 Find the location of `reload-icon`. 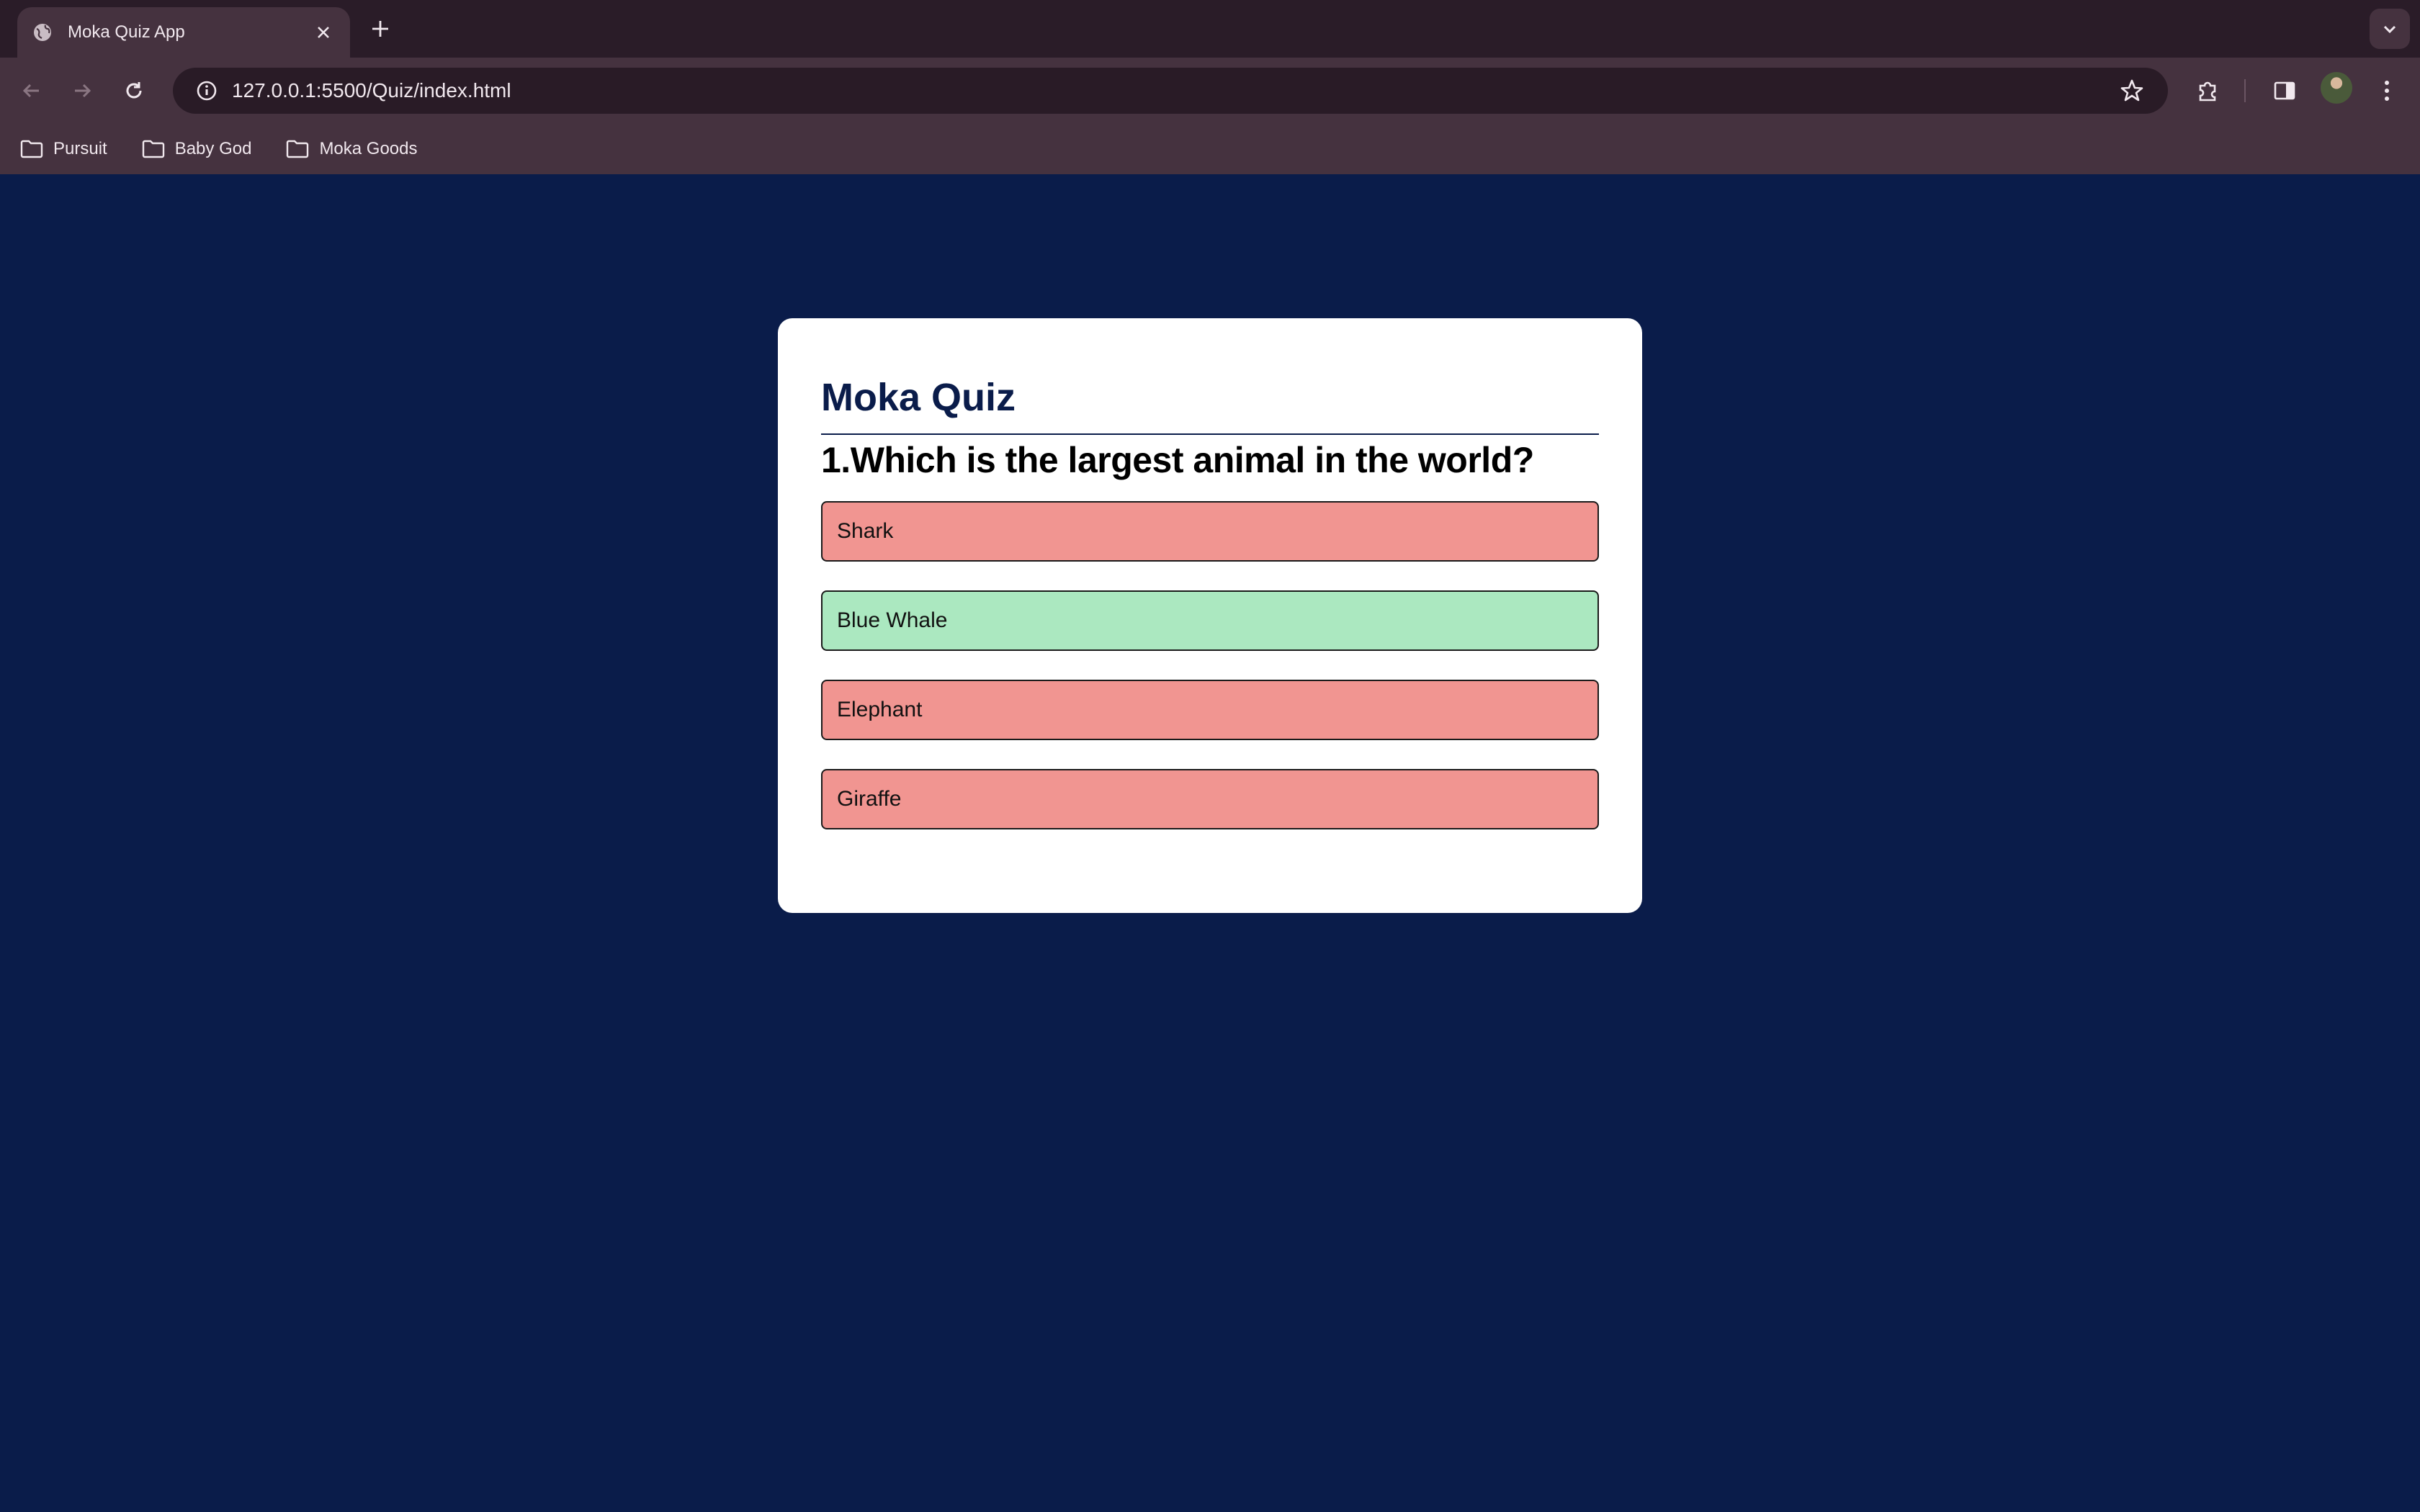

reload-icon is located at coordinates (134, 90).